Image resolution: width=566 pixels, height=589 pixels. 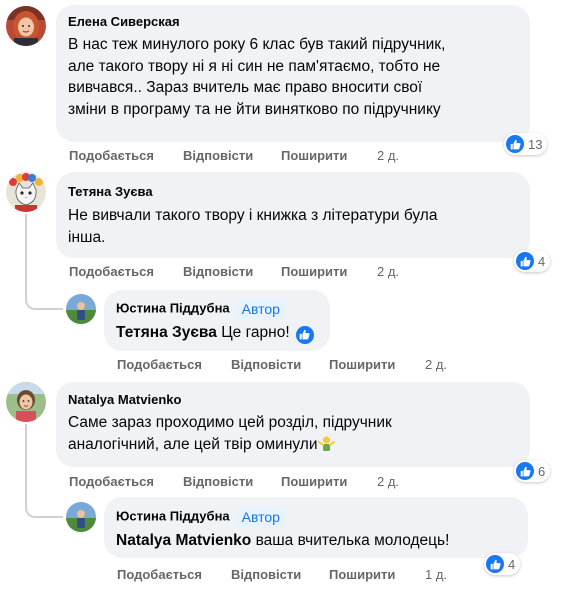 I want to click on reaction-count: 6, so click(x=532, y=471).